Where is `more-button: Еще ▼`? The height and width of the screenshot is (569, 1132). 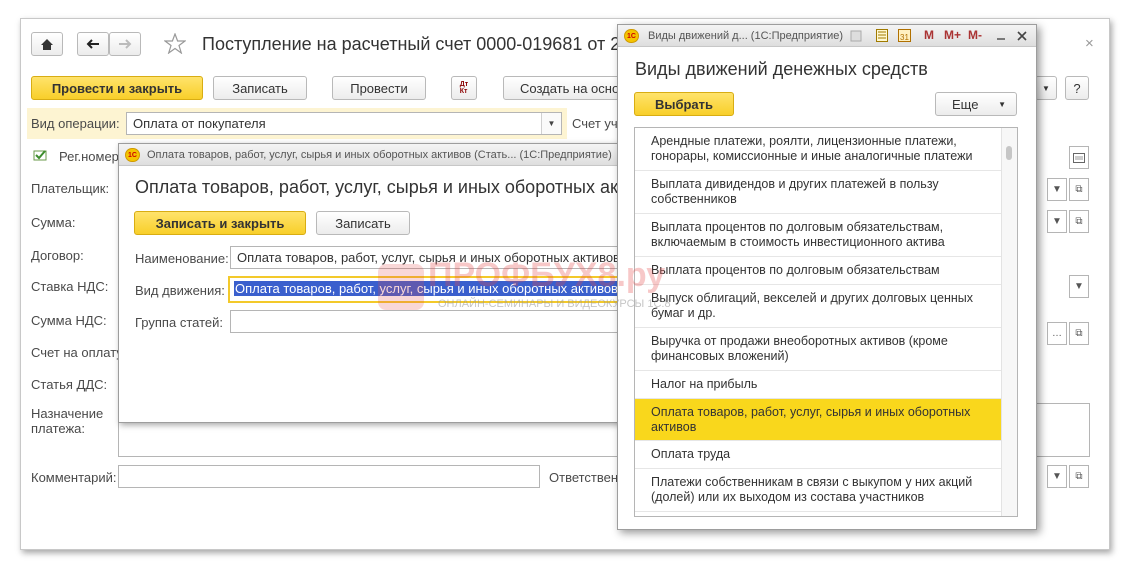 more-button: Еще ▼ is located at coordinates (976, 104).